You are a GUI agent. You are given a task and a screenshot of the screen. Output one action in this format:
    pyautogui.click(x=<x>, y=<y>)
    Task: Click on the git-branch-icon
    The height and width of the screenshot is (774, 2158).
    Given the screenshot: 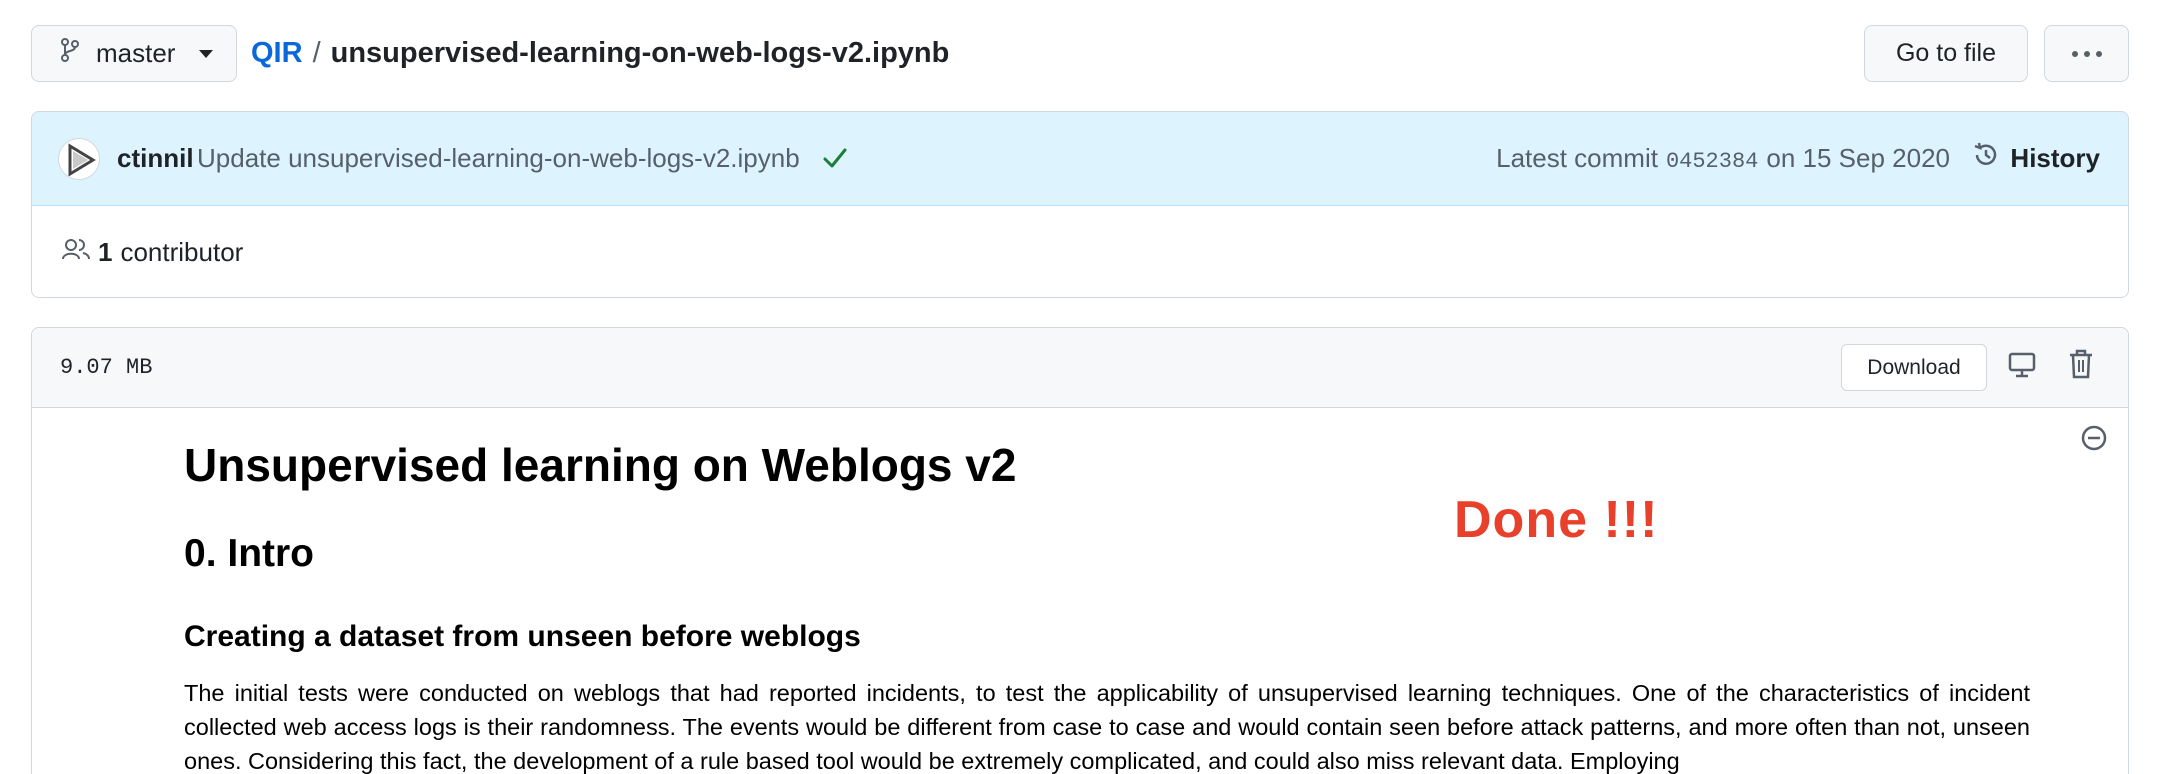 What is the action you would take?
    pyautogui.click(x=70, y=53)
    